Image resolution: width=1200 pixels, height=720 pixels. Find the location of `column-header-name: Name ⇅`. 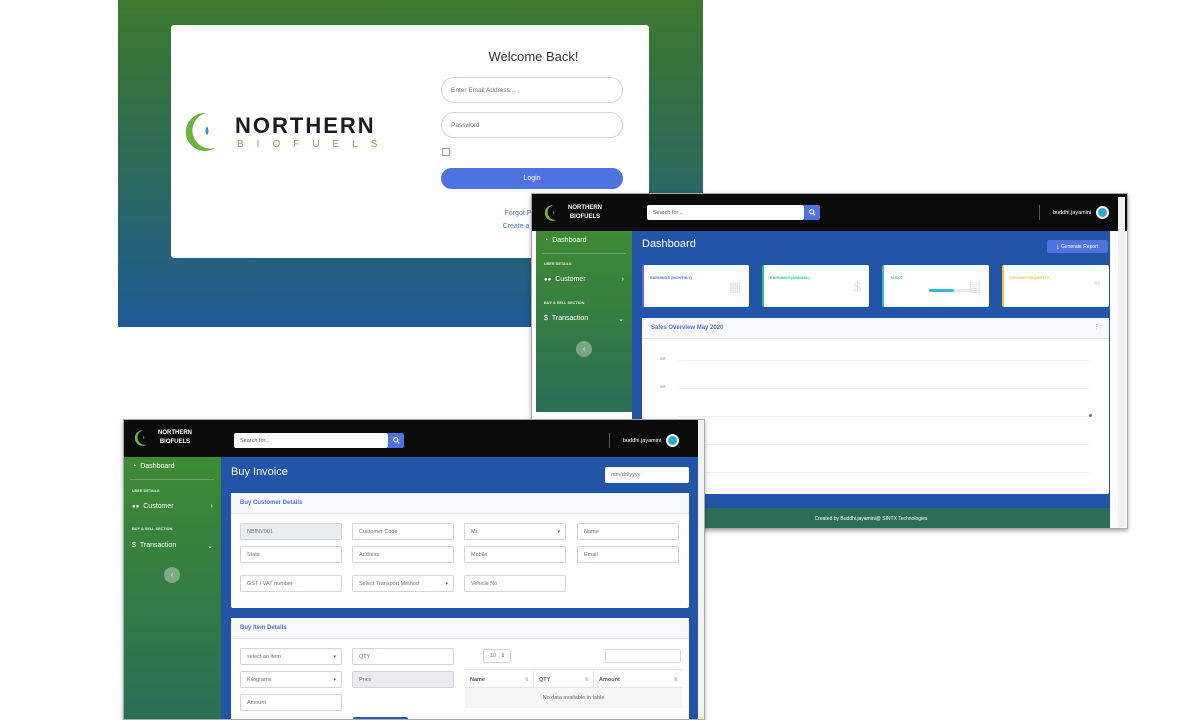

column-header-name: Name ⇅ is located at coordinates (499, 679).